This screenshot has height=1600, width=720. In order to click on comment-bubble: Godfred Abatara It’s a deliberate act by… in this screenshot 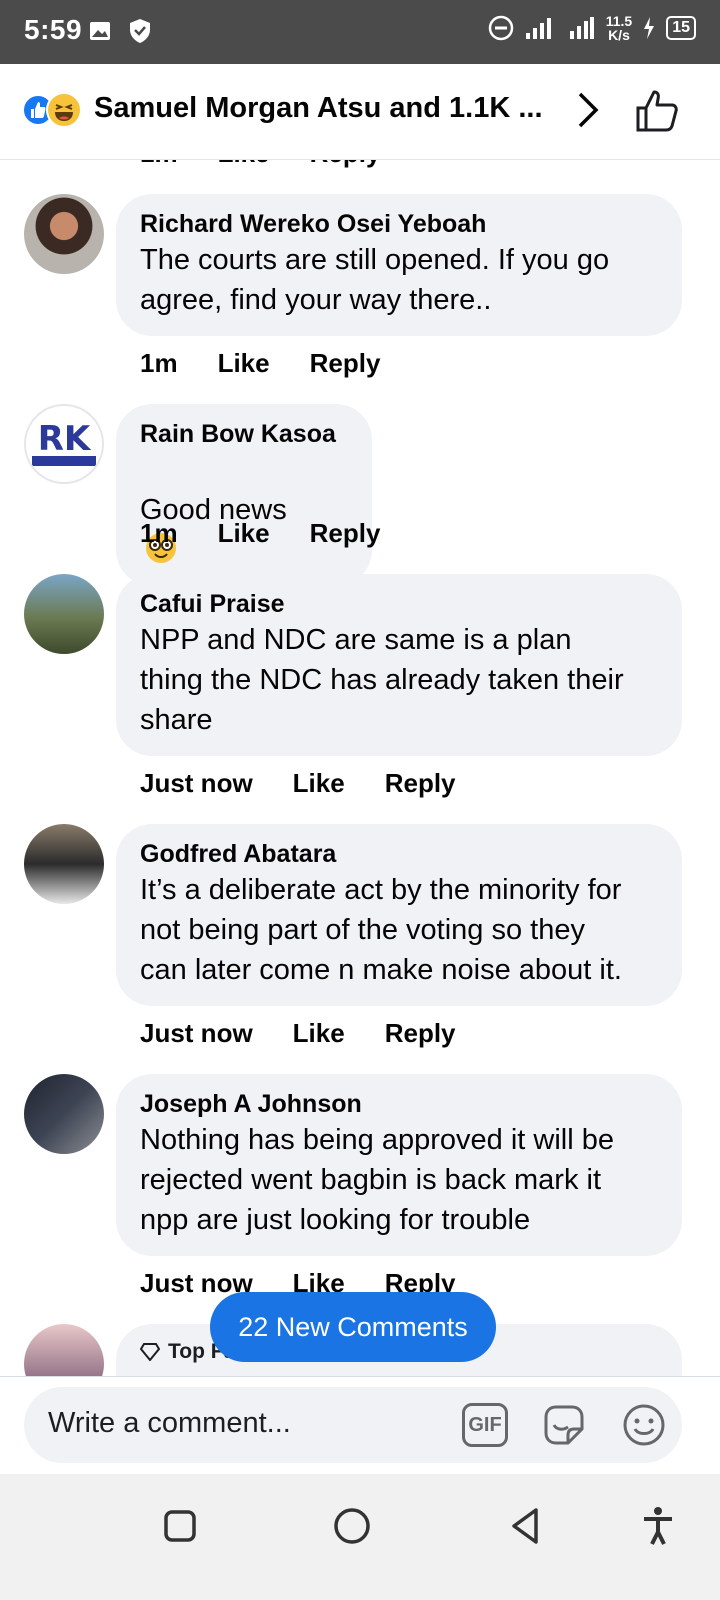, I will do `click(399, 915)`.